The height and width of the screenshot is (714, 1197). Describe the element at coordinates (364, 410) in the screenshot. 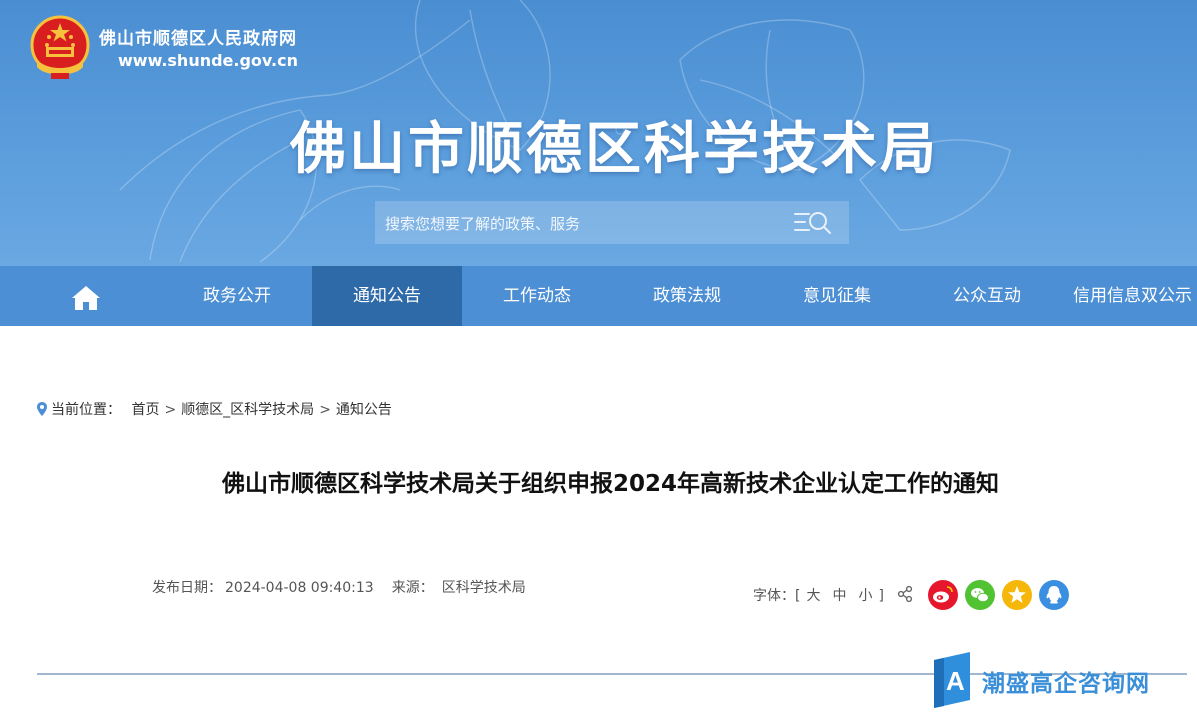

I see `breadcrumb-notices: 通知公告` at that location.